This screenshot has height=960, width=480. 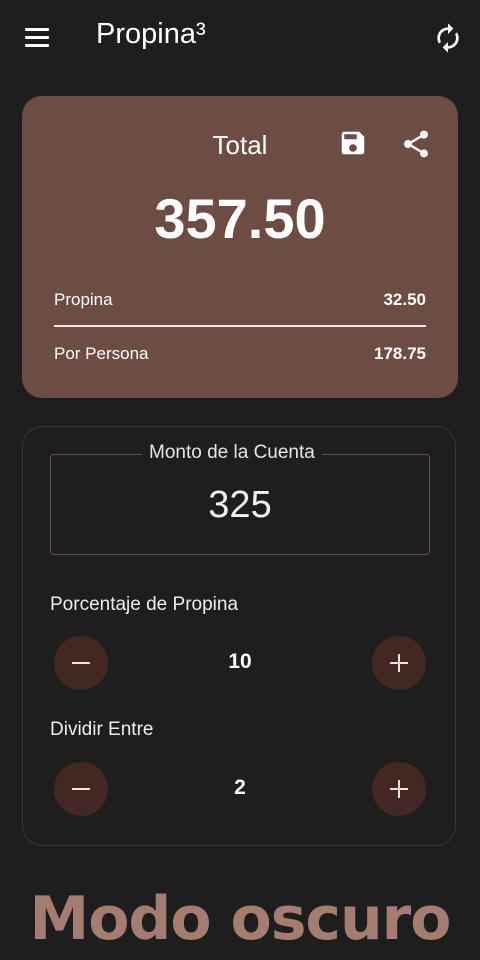 What do you see at coordinates (102, 729) in the screenshot?
I see `split-label: Dividir Entre` at bounding box center [102, 729].